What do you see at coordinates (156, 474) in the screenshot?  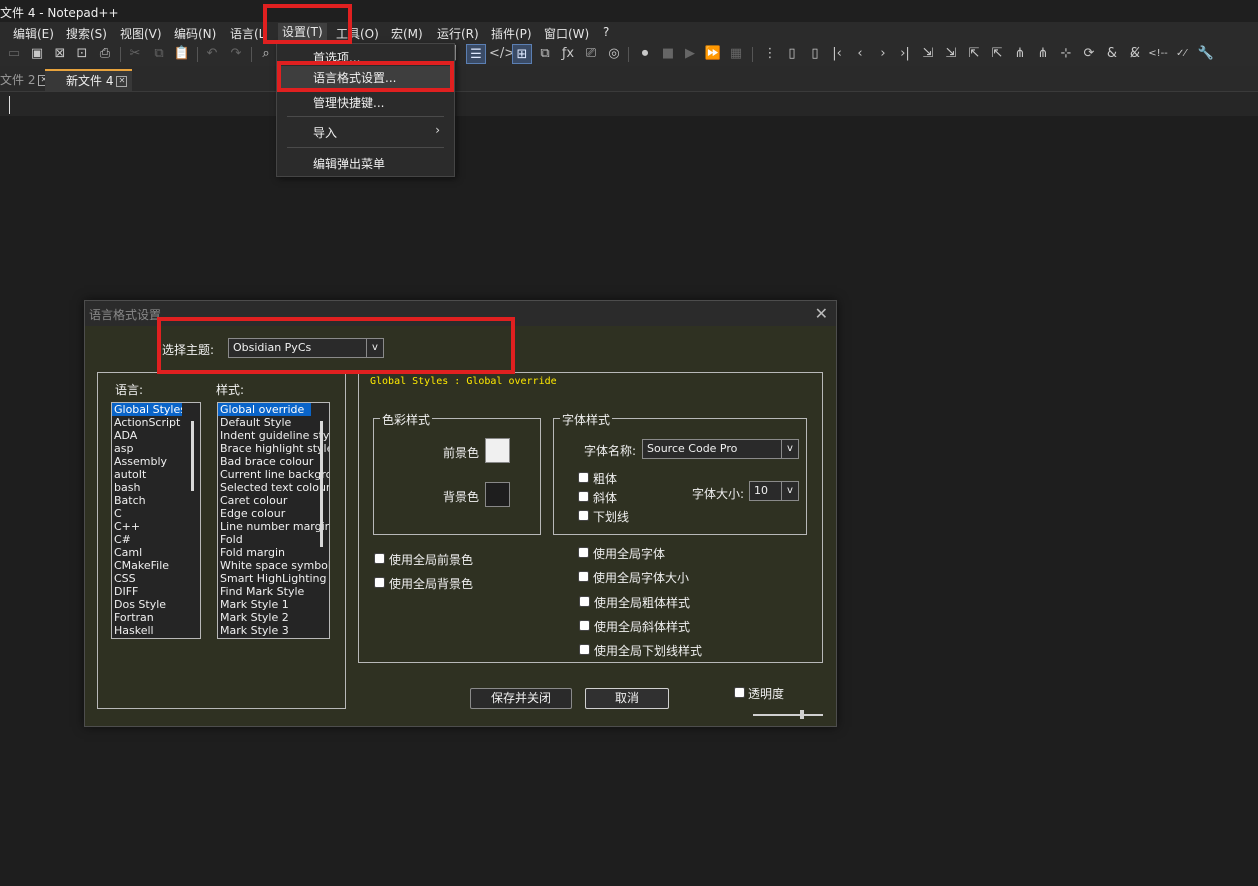 I see `language-list-item: autoIt` at bounding box center [156, 474].